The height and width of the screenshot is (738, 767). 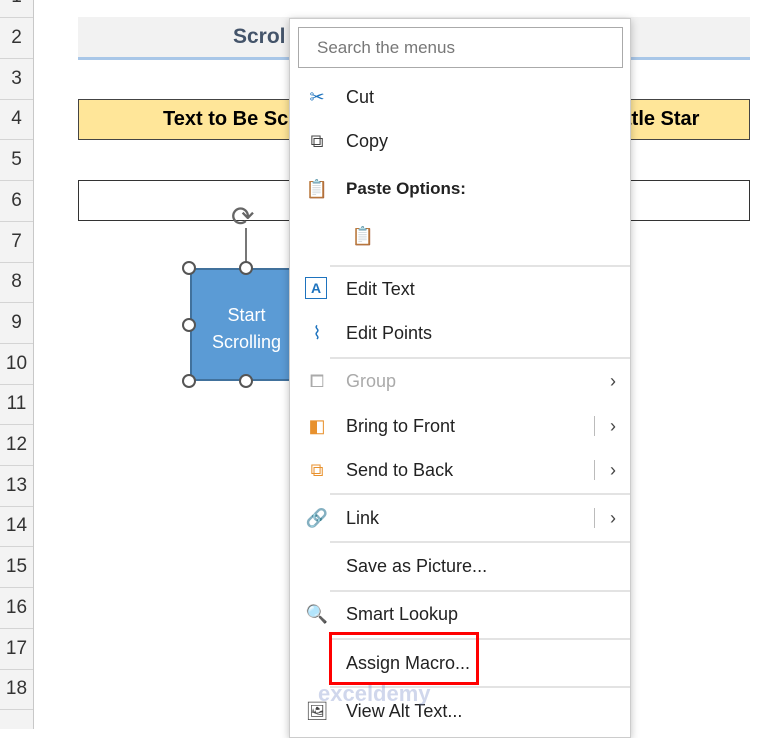 I want to click on row-header-14: 14, so click(x=16, y=527).